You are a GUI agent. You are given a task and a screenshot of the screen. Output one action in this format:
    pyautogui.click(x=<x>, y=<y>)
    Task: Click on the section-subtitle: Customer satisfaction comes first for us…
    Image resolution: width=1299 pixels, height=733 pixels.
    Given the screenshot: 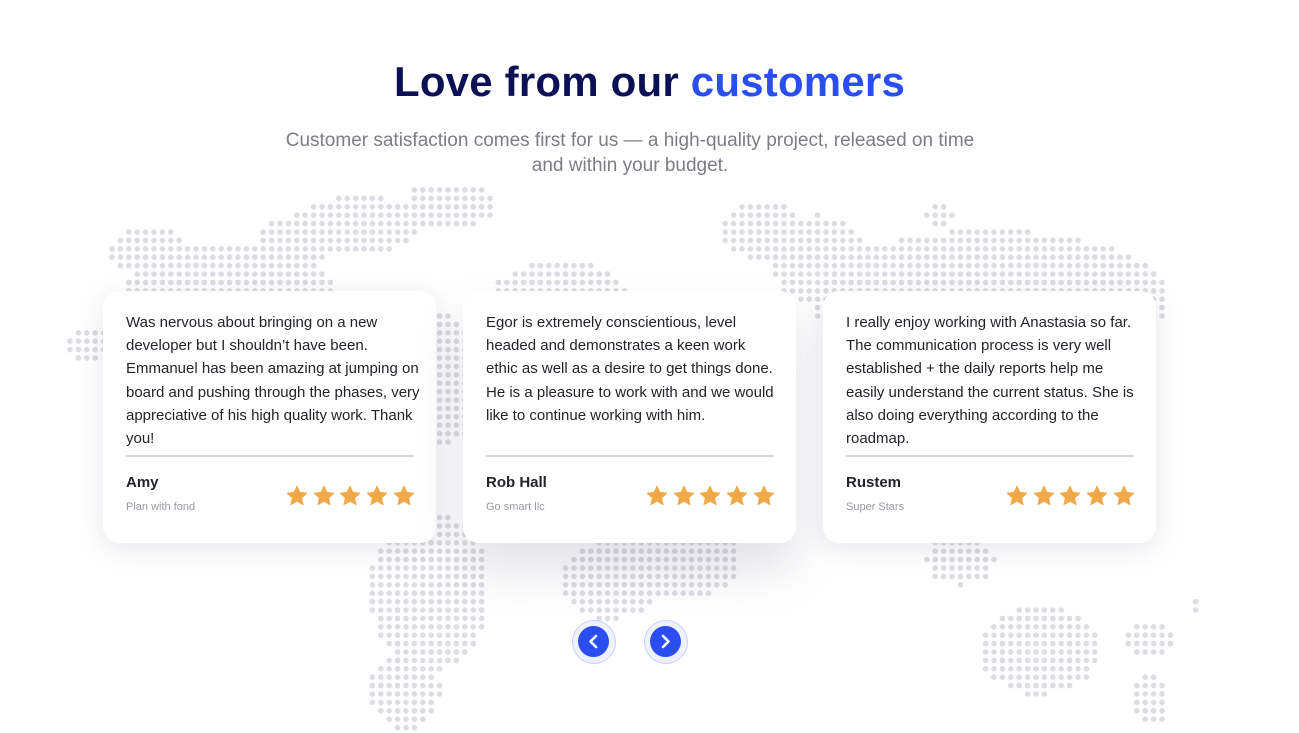 What is the action you would take?
    pyautogui.click(x=630, y=153)
    